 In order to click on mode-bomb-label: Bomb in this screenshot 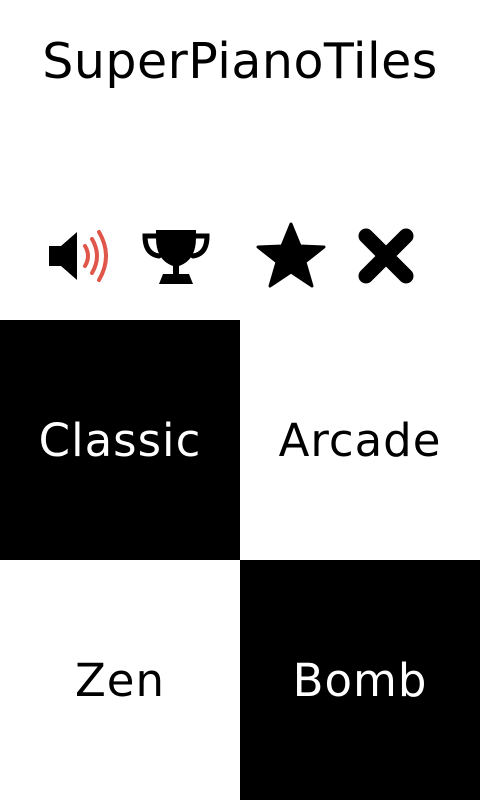, I will do `click(360, 680)`.